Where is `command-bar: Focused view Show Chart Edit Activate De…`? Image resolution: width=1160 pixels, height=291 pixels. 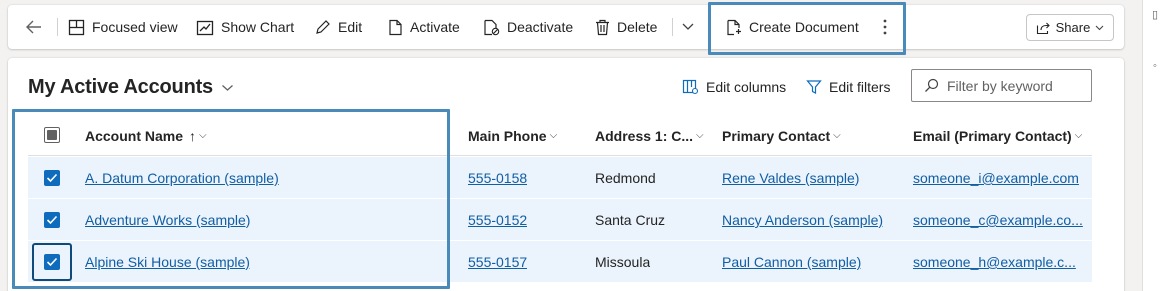 command-bar: Focused view Show Chart Edit Activate De… is located at coordinates (566, 27).